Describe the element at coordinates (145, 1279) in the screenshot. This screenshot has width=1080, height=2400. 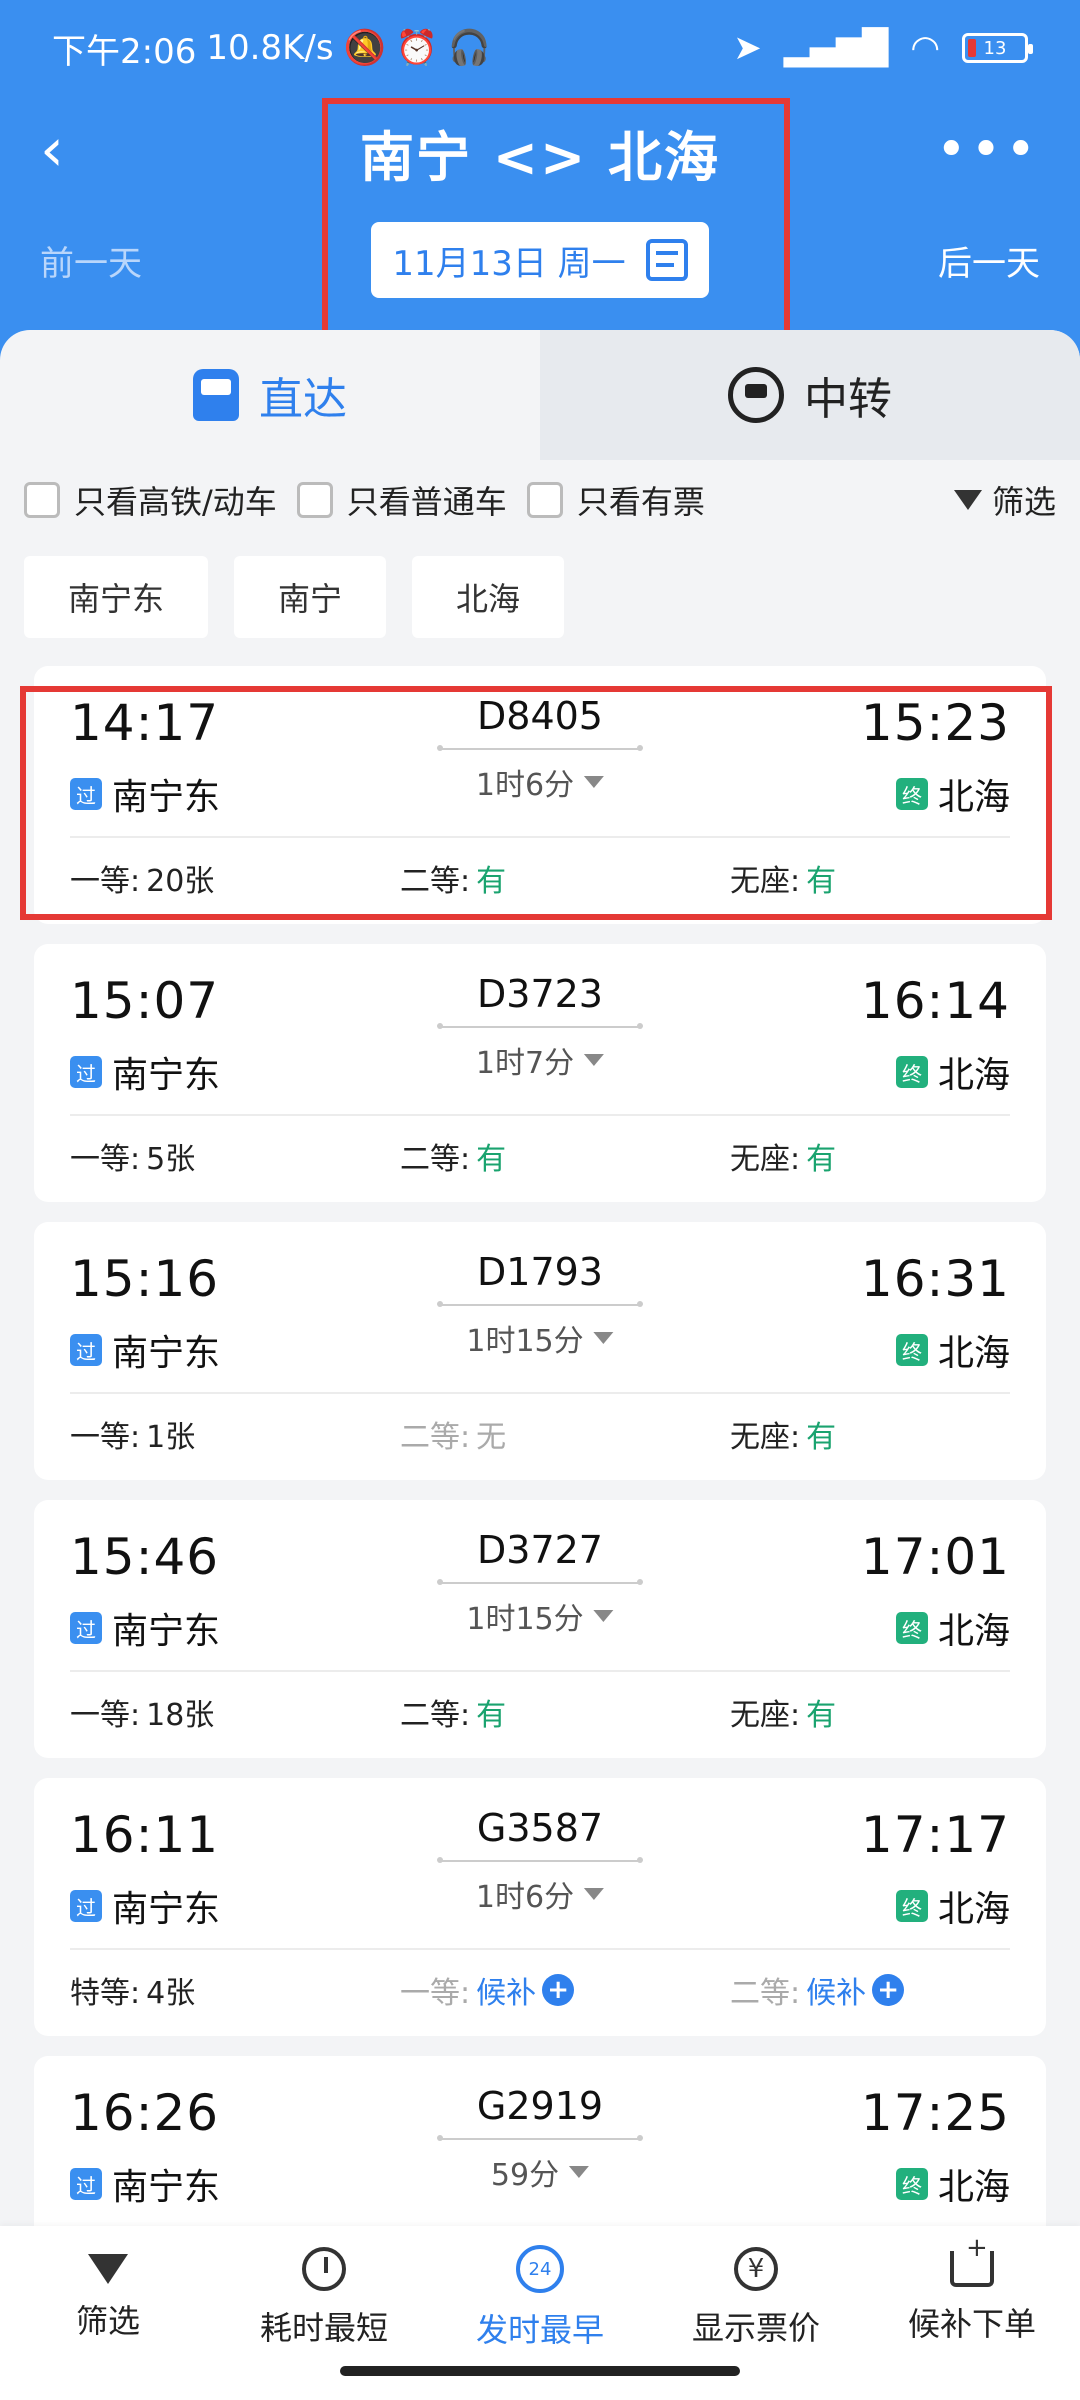
I see `departure-time: 15:16` at that location.